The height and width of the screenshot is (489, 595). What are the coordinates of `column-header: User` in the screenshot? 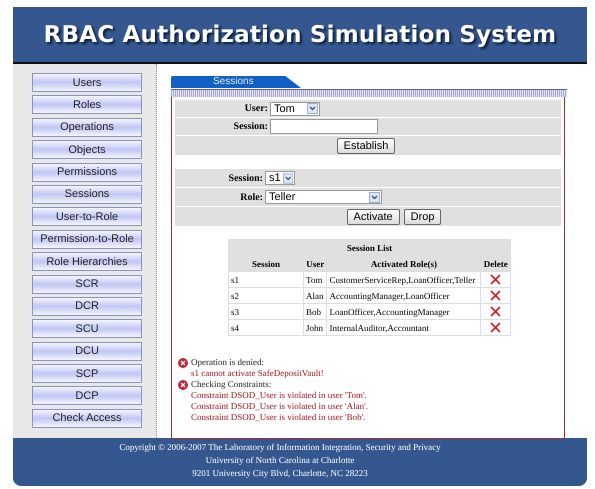 It's located at (315, 264).